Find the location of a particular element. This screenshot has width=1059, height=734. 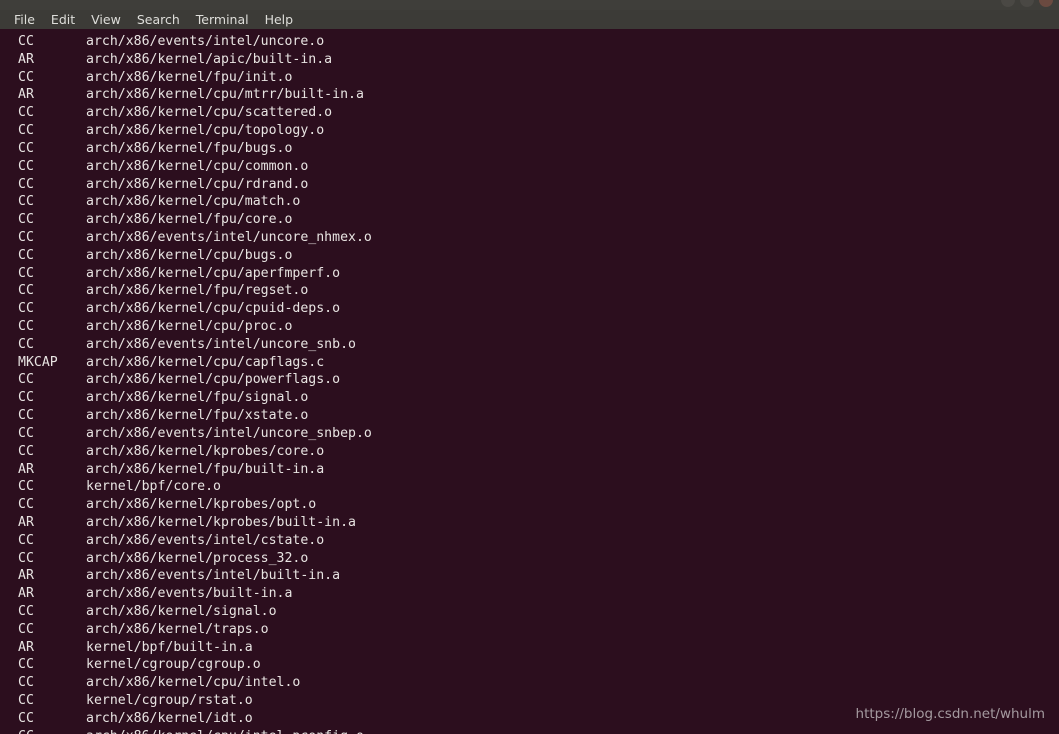

terminal-line: MKCAP arch/x86/kernel/cpu/capflags.c is located at coordinates (529, 363).